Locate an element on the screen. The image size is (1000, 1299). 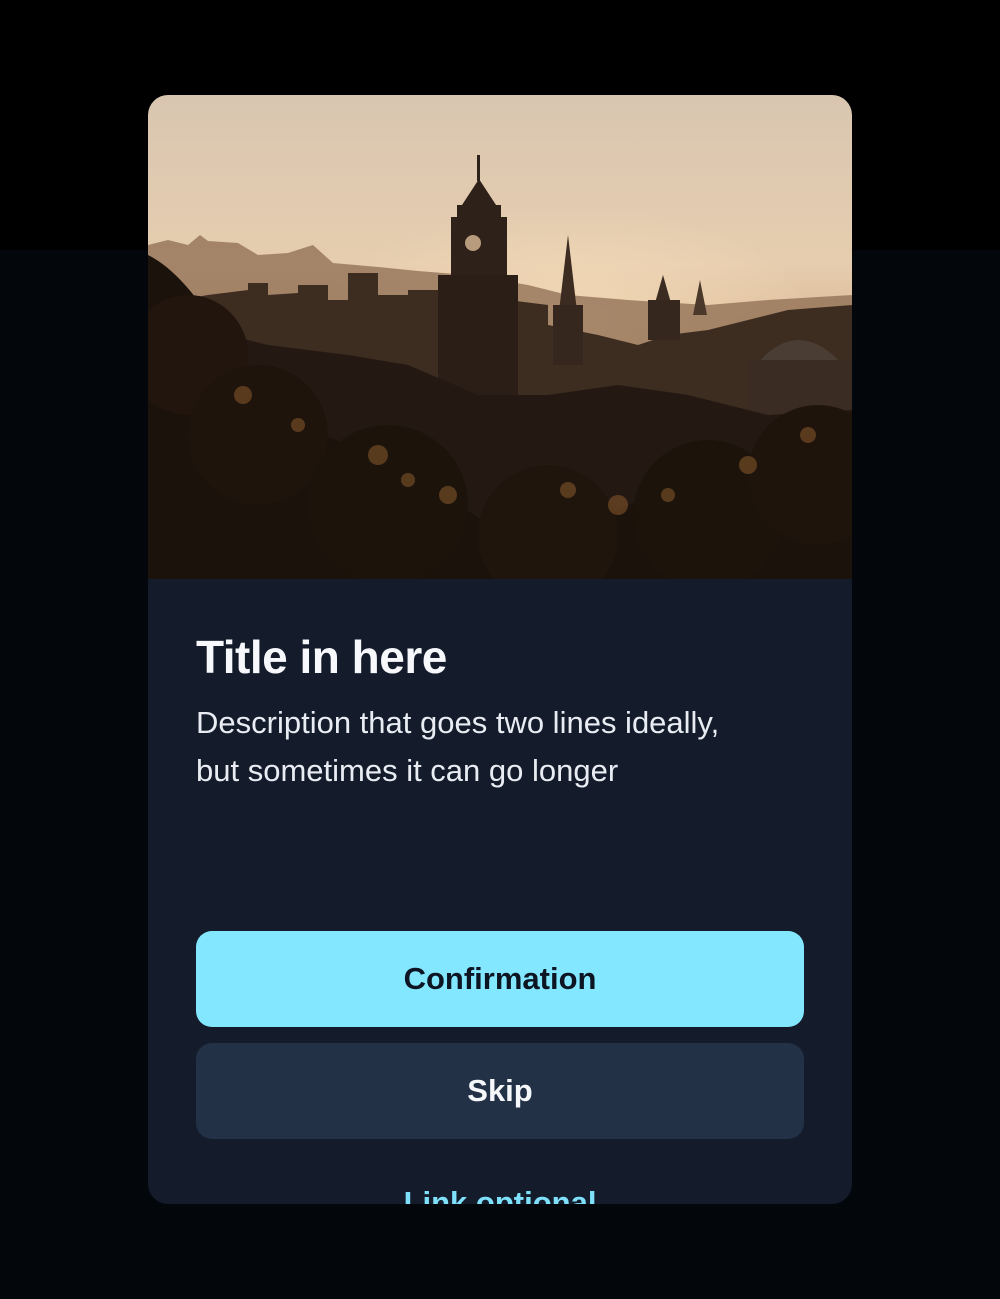
description-line-1: Description that goes two lines ideally, is located at coordinates (458, 722).